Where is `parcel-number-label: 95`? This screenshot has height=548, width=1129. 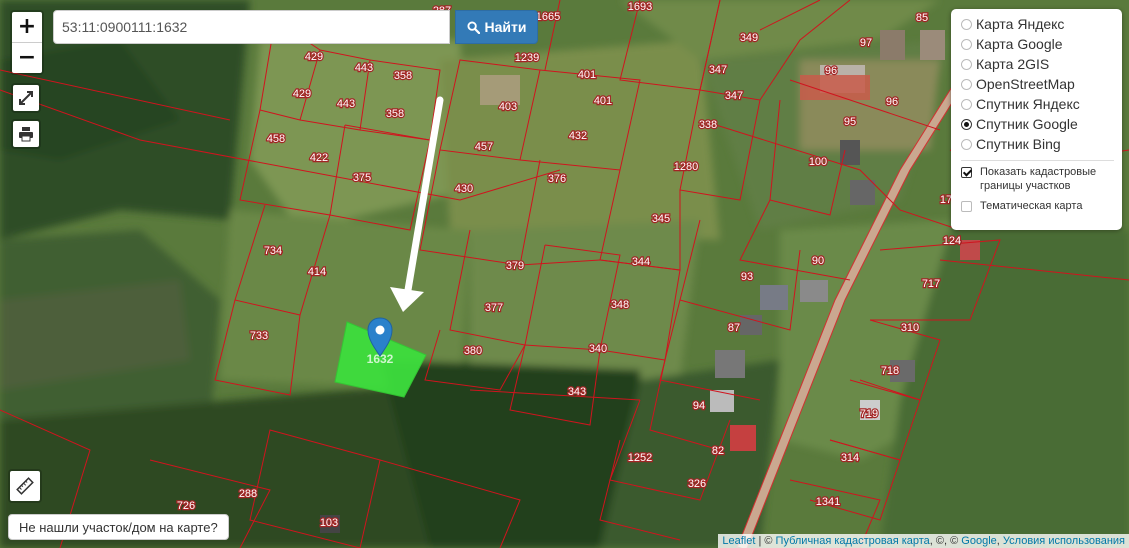
parcel-number-label: 95 is located at coordinates (850, 122).